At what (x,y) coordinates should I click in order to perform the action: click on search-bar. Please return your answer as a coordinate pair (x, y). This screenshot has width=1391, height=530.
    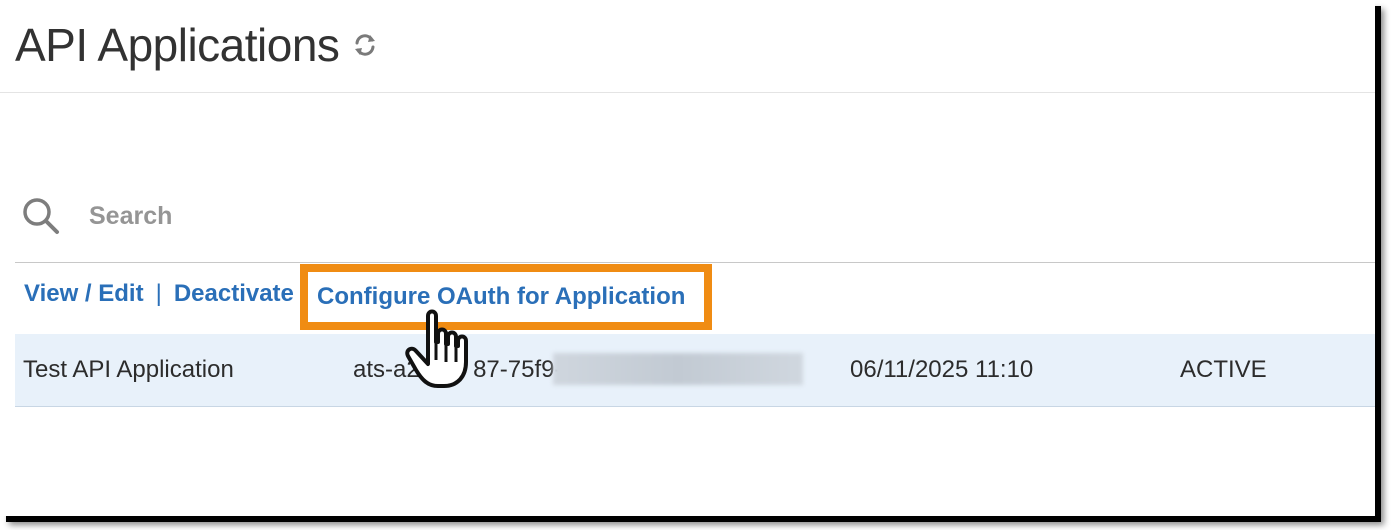
    Looking at the image, I should click on (306, 216).